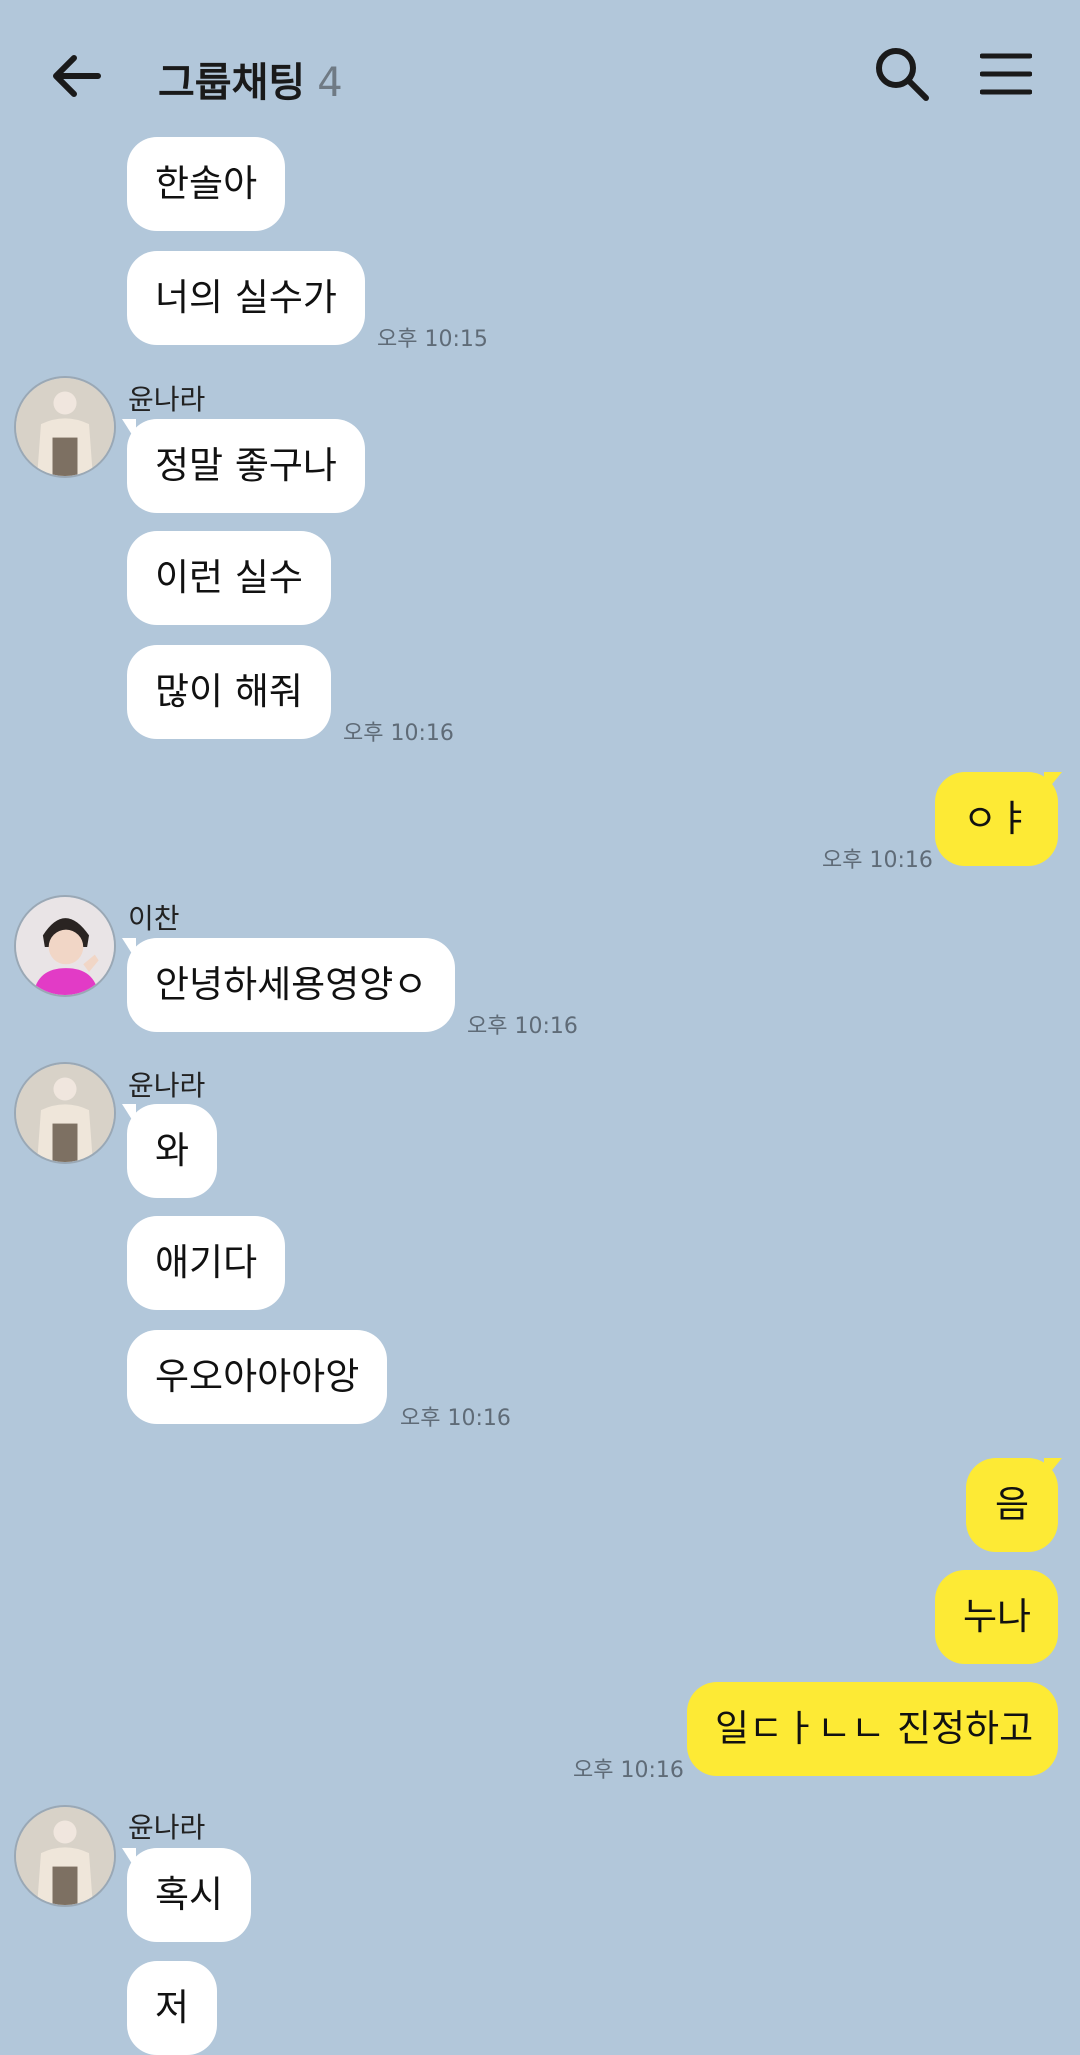 This screenshot has height=2055, width=1080. Describe the element at coordinates (189, 1895) in the screenshot. I see `message-bubble: 혹시` at that location.